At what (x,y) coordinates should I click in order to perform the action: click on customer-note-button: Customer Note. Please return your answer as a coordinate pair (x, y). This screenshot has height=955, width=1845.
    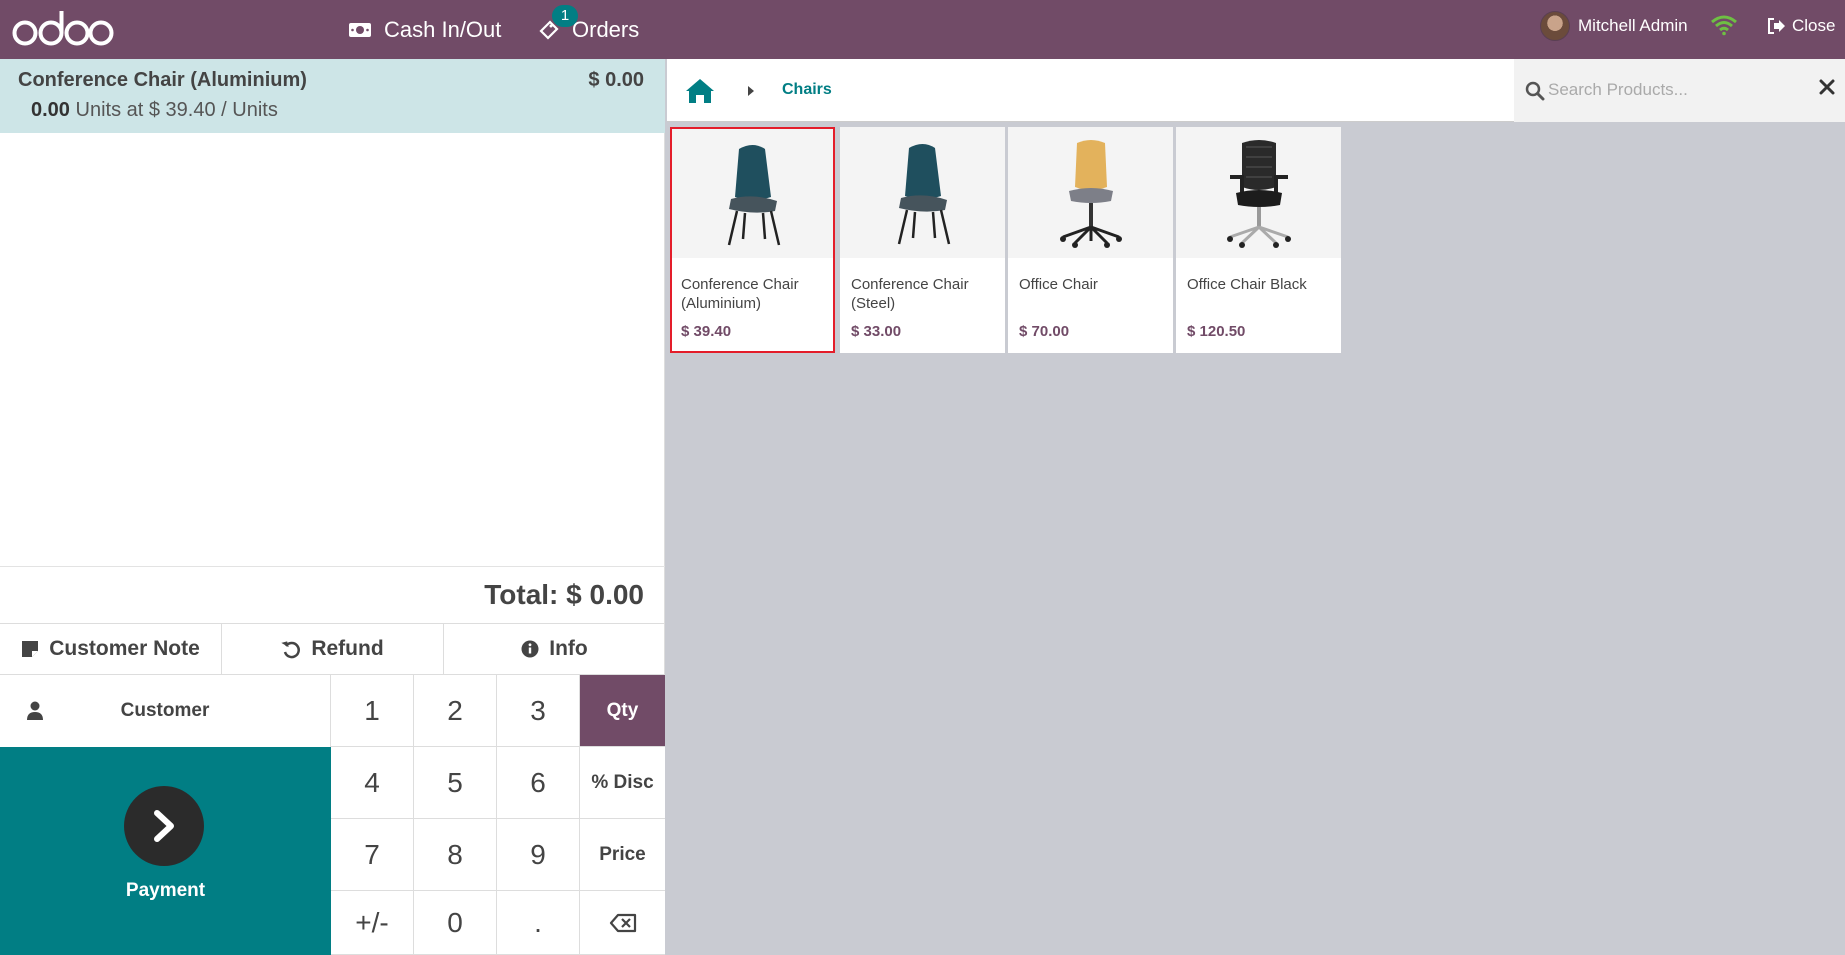
    Looking at the image, I should click on (111, 649).